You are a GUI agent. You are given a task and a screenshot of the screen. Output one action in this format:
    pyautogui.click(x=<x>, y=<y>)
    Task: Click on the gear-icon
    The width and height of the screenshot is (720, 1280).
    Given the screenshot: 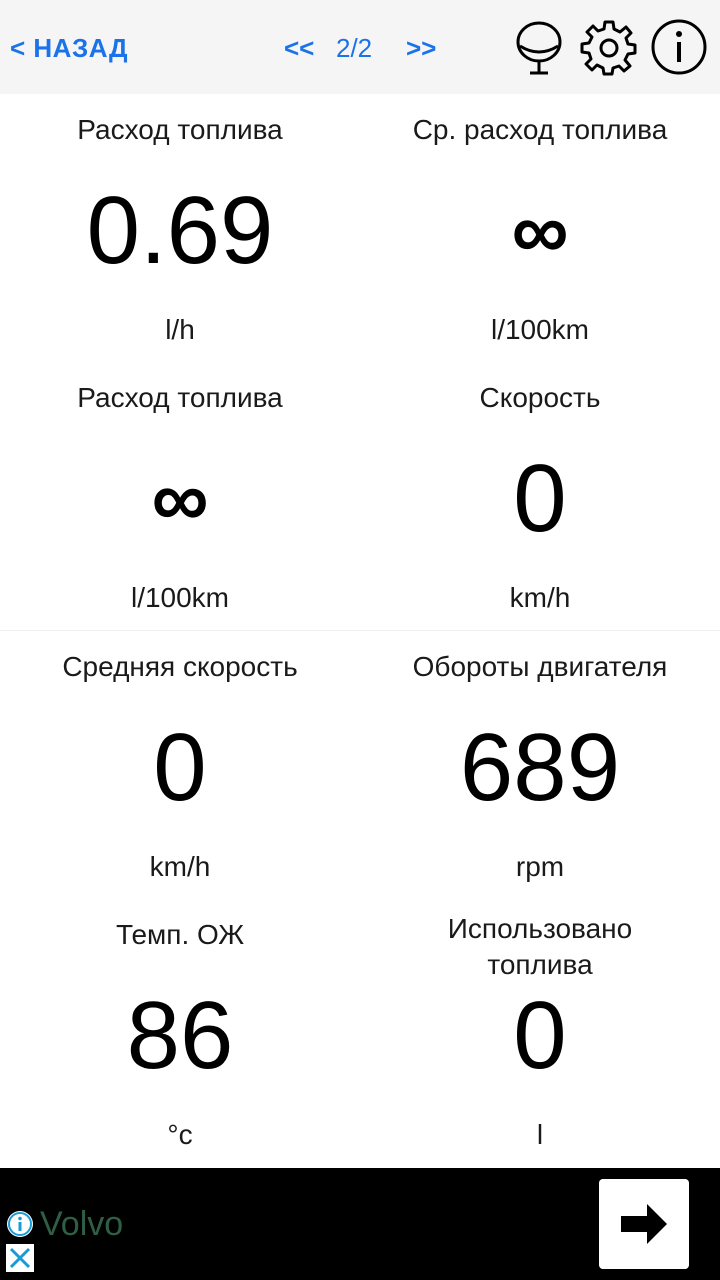 What is the action you would take?
    pyautogui.click(x=608, y=48)
    